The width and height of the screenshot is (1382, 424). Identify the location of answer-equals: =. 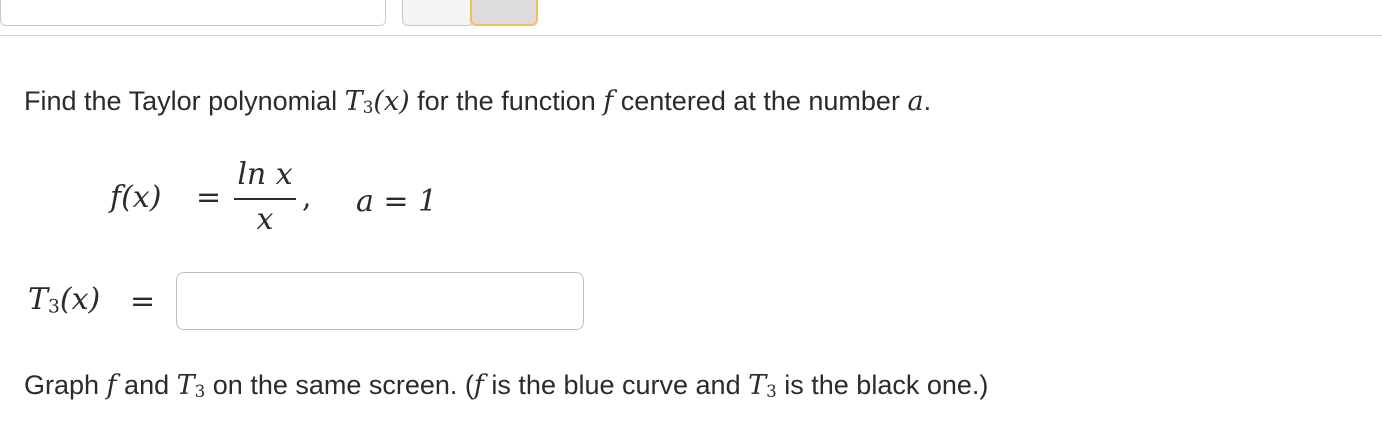
(143, 301).